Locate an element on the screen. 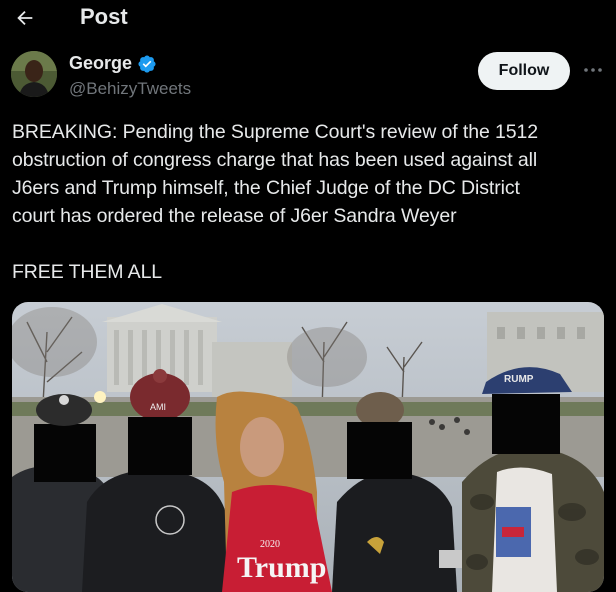 The height and width of the screenshot is (592, 616). arrow-left-icon is located at coordinates (25, 18).